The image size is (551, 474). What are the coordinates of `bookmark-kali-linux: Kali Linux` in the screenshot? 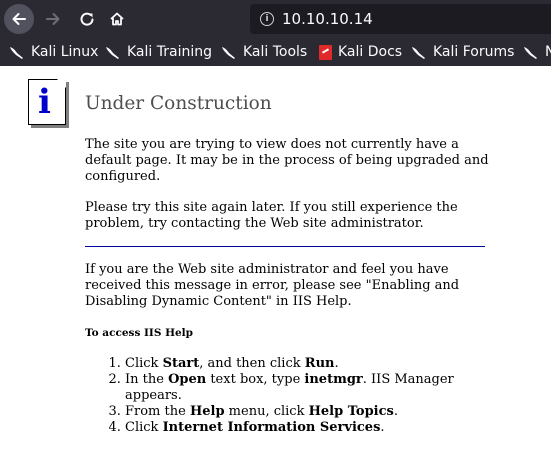 It's located at (53, 52).